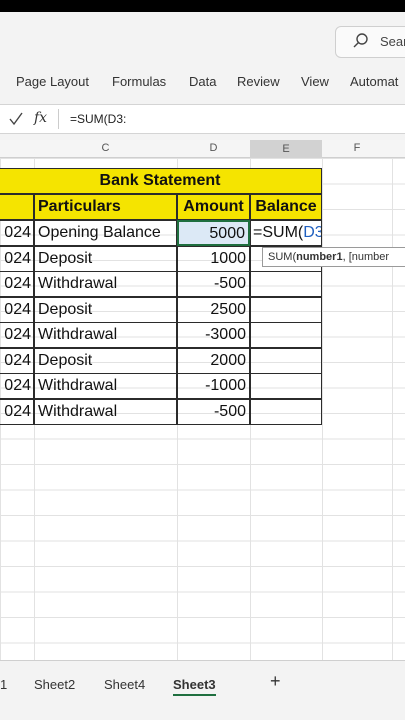 Image resolution: width=405 pixels, height=720 pixels. I want to click on header-amount: Amount, so click(213, 207).